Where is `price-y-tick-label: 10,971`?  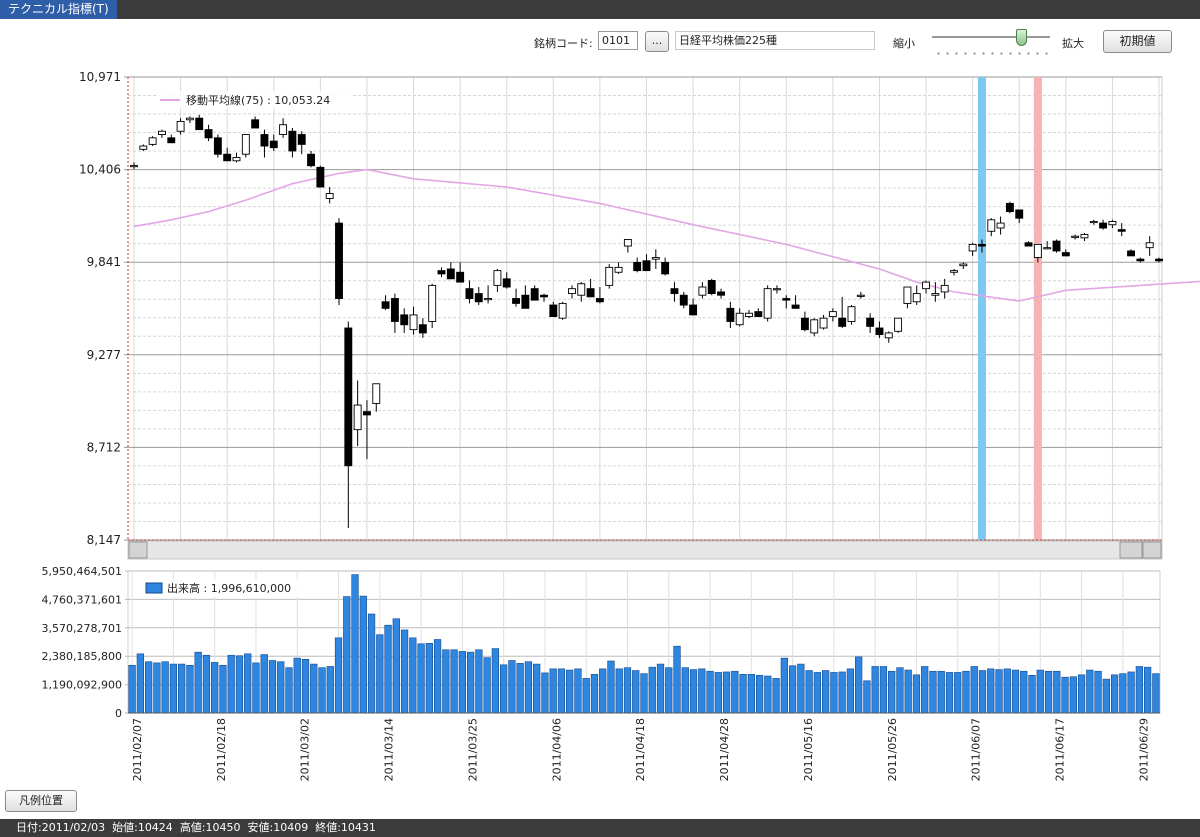
price-y-tick-label: 10,971 is located at coordinates (100, 77).